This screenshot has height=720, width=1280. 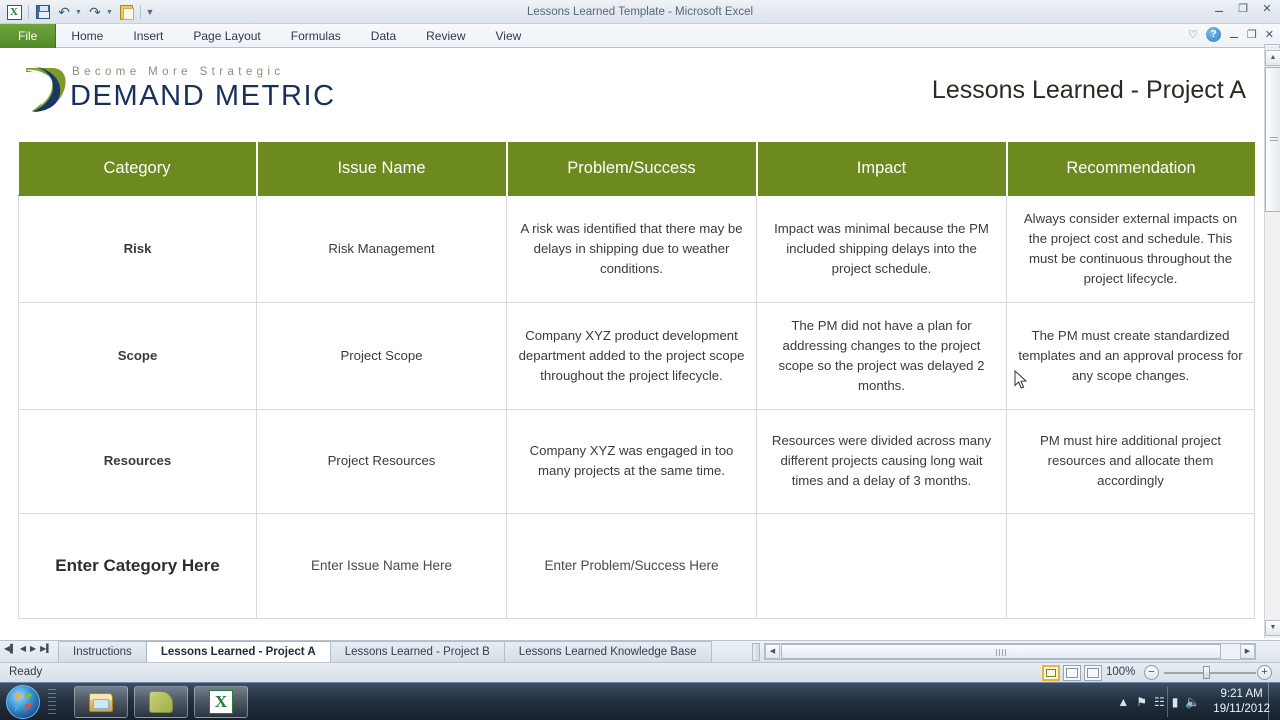 I want to click on doc-minimize-icon: ⚊, so click(x=1234, y=34).